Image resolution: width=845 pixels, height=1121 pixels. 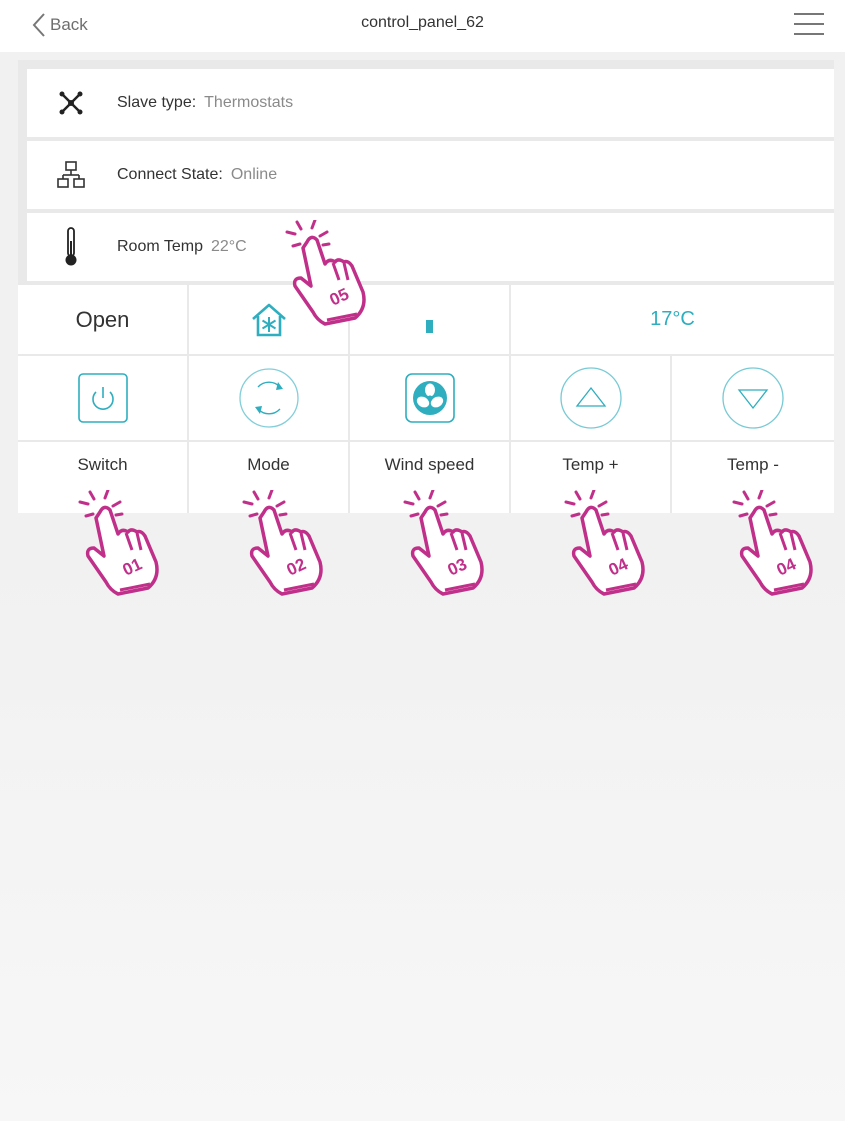 What do you see at coordinates (228, 246) in the screenshot?
I see `room-temp-value: 22°C` at bounding box center [228, 246].